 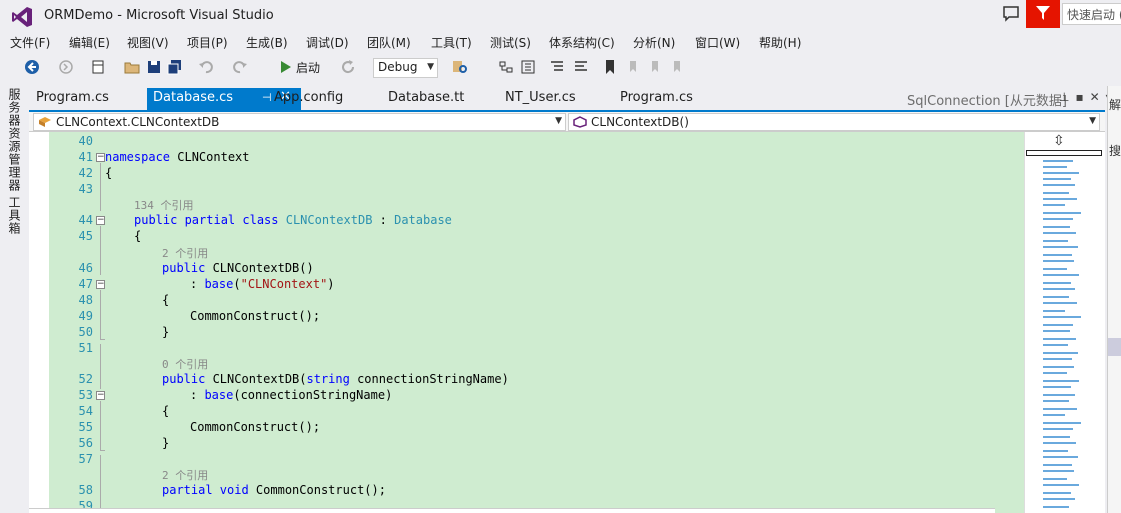 What do you see at coordinates (100, 284) in the screenshot?
I see `collapse-ctor-icon: −` at bounding box center [100, 284].